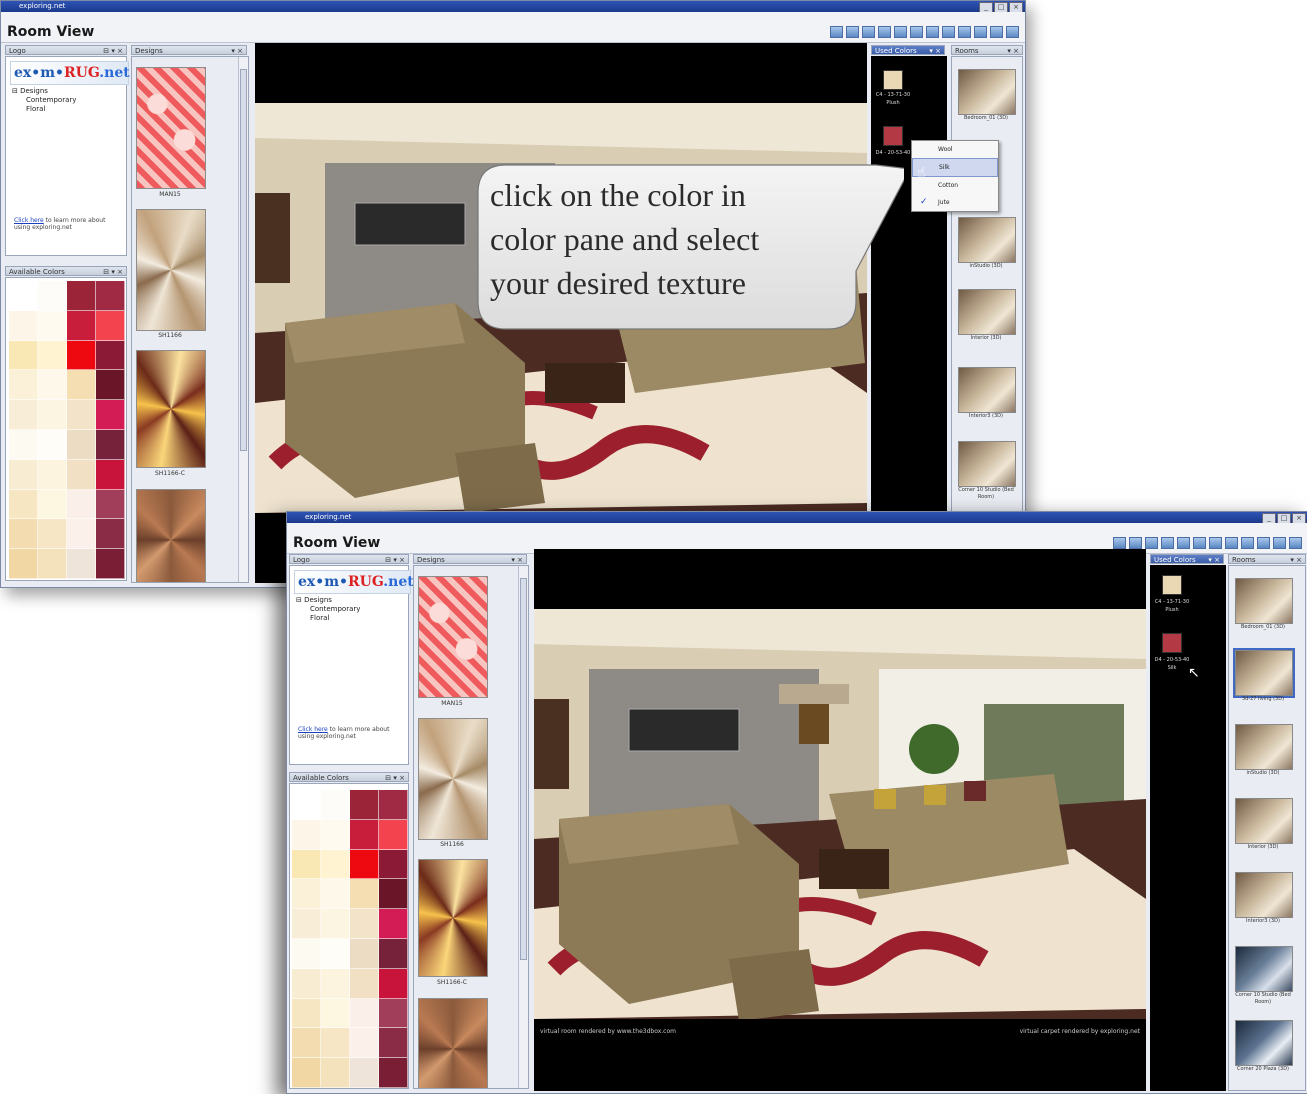  I want to click on menu-item-wool: Wool, so click(955, 149).